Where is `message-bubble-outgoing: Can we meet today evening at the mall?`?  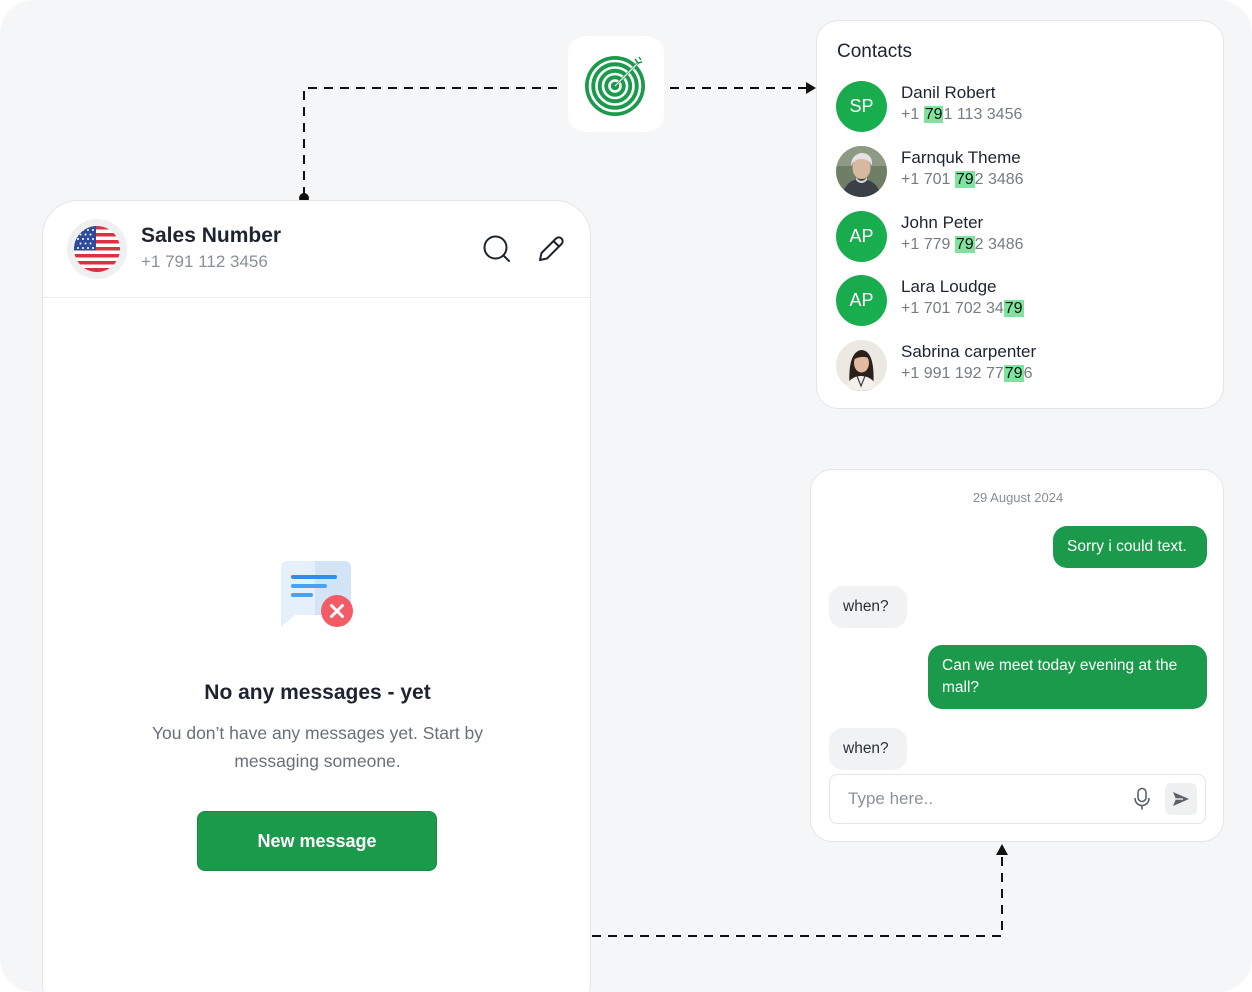 message-bubble-outgoing: Can we meet today evening at the mall? is located at coordinates (1067, 677).